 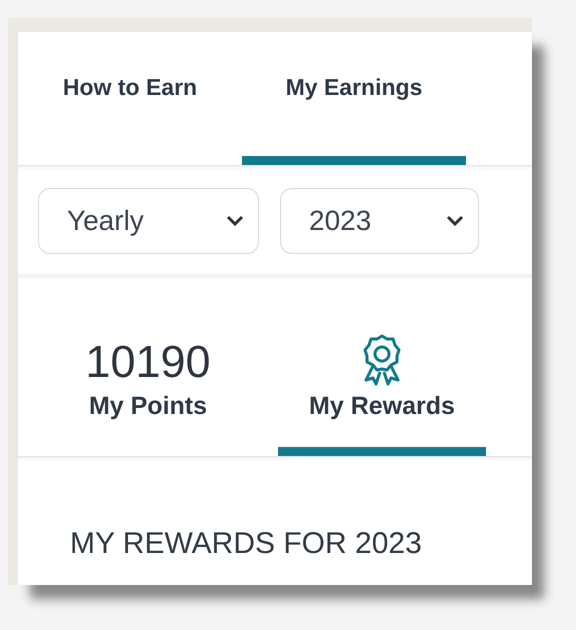 I want to click on summary-tab: 10190 My Points, so click(x=148, y=367).